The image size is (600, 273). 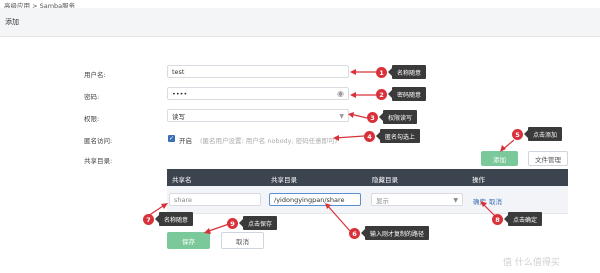 What do you see at coordinates (395, 233) in the screenshot?
I see `annotation-callout-6: 输入刚才复制的路径` at bounding box center [395, 233].